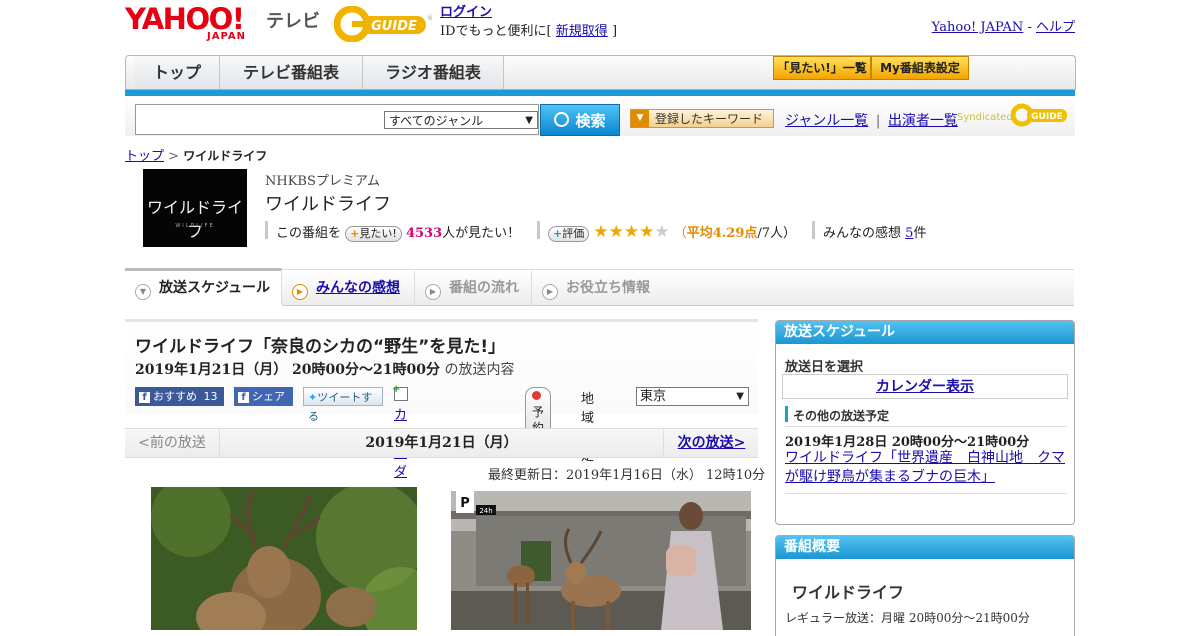 Image resolution: width=1200 pixels, height=636 pixels. I want to click on my-schedule-button: My番組表設定, so click(920, 68).